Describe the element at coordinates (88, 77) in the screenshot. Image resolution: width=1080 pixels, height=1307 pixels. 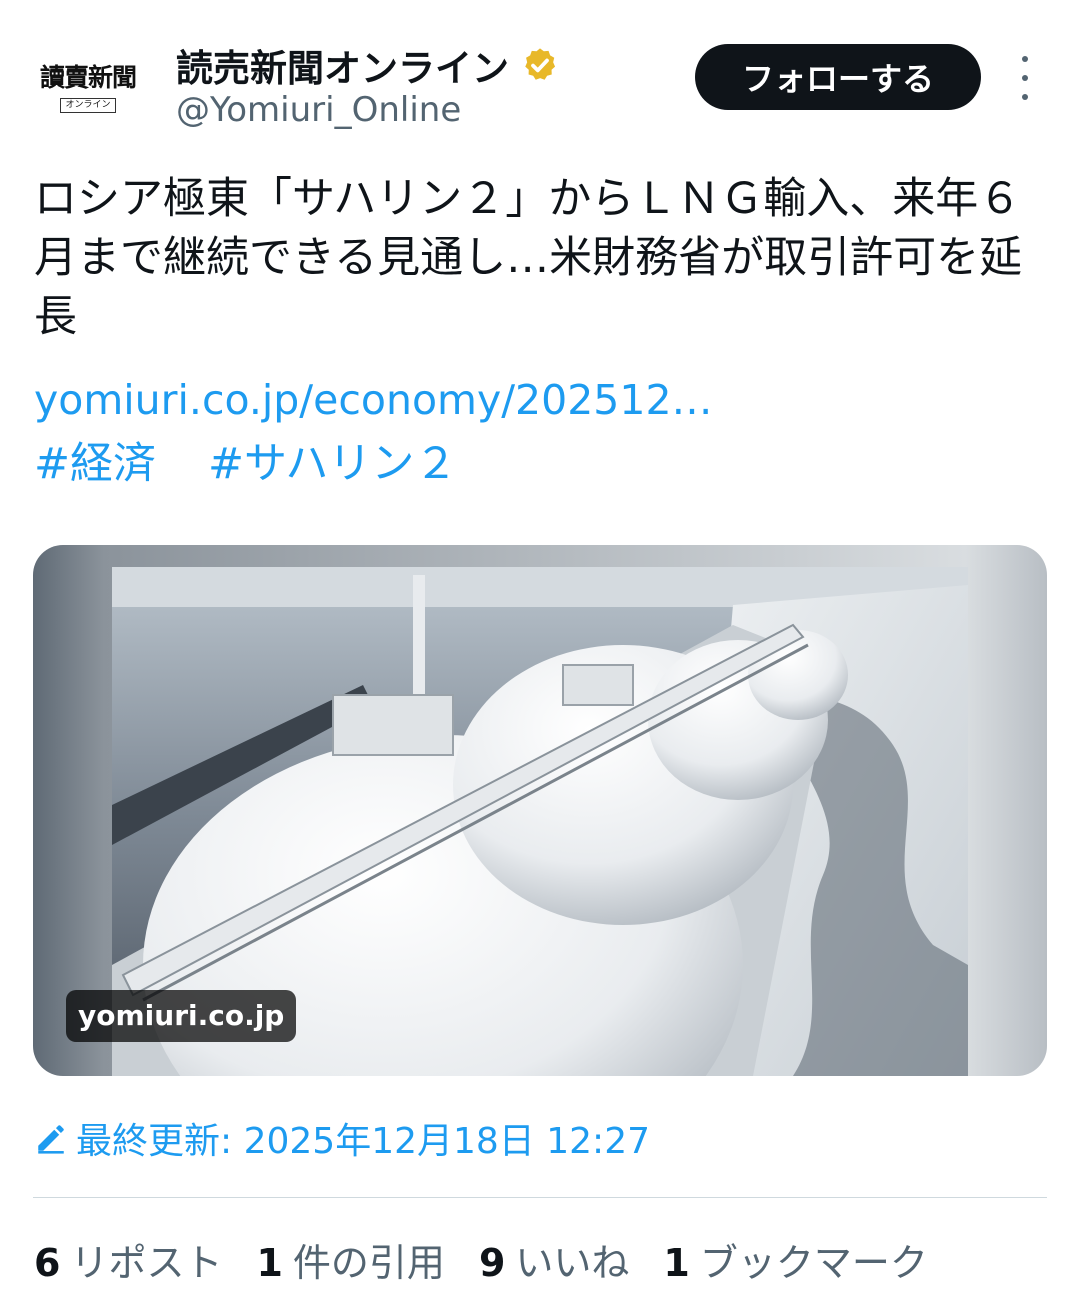
I see `avatar-logo-text: 讀賣新聞` at that location.